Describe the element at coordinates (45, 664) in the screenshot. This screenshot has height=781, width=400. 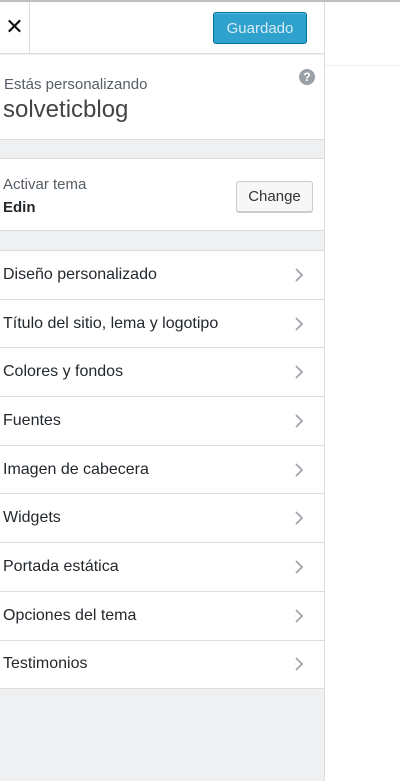
I see `section-label: Testimonios` at that location.